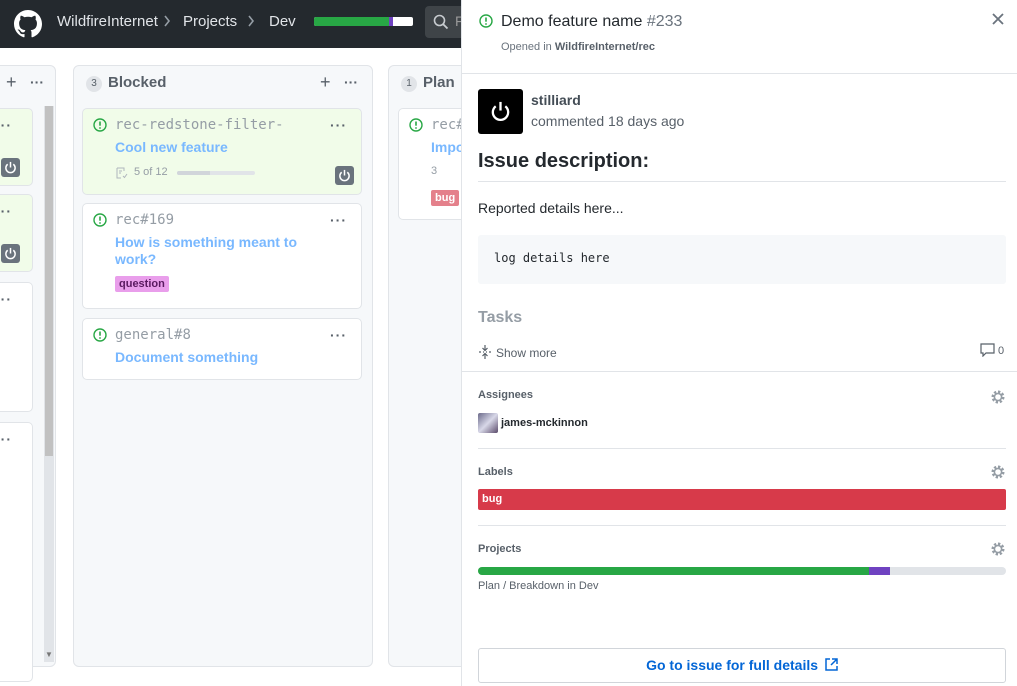 This screenshot has height=686, width=1017. I want to click on tasks-heading: Tasks, so click(500, 317).